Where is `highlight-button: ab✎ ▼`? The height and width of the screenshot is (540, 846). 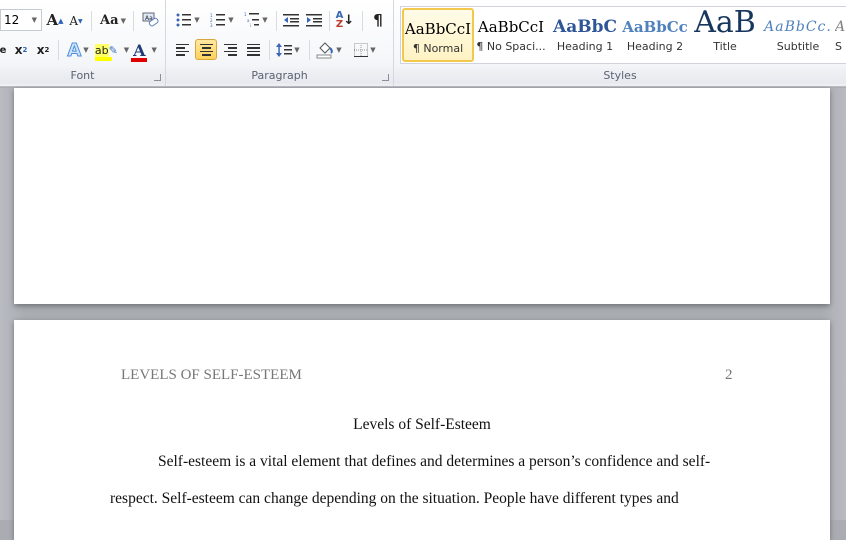 highlight-button: ab✎ ▼ is located at coordinates (112, 50).